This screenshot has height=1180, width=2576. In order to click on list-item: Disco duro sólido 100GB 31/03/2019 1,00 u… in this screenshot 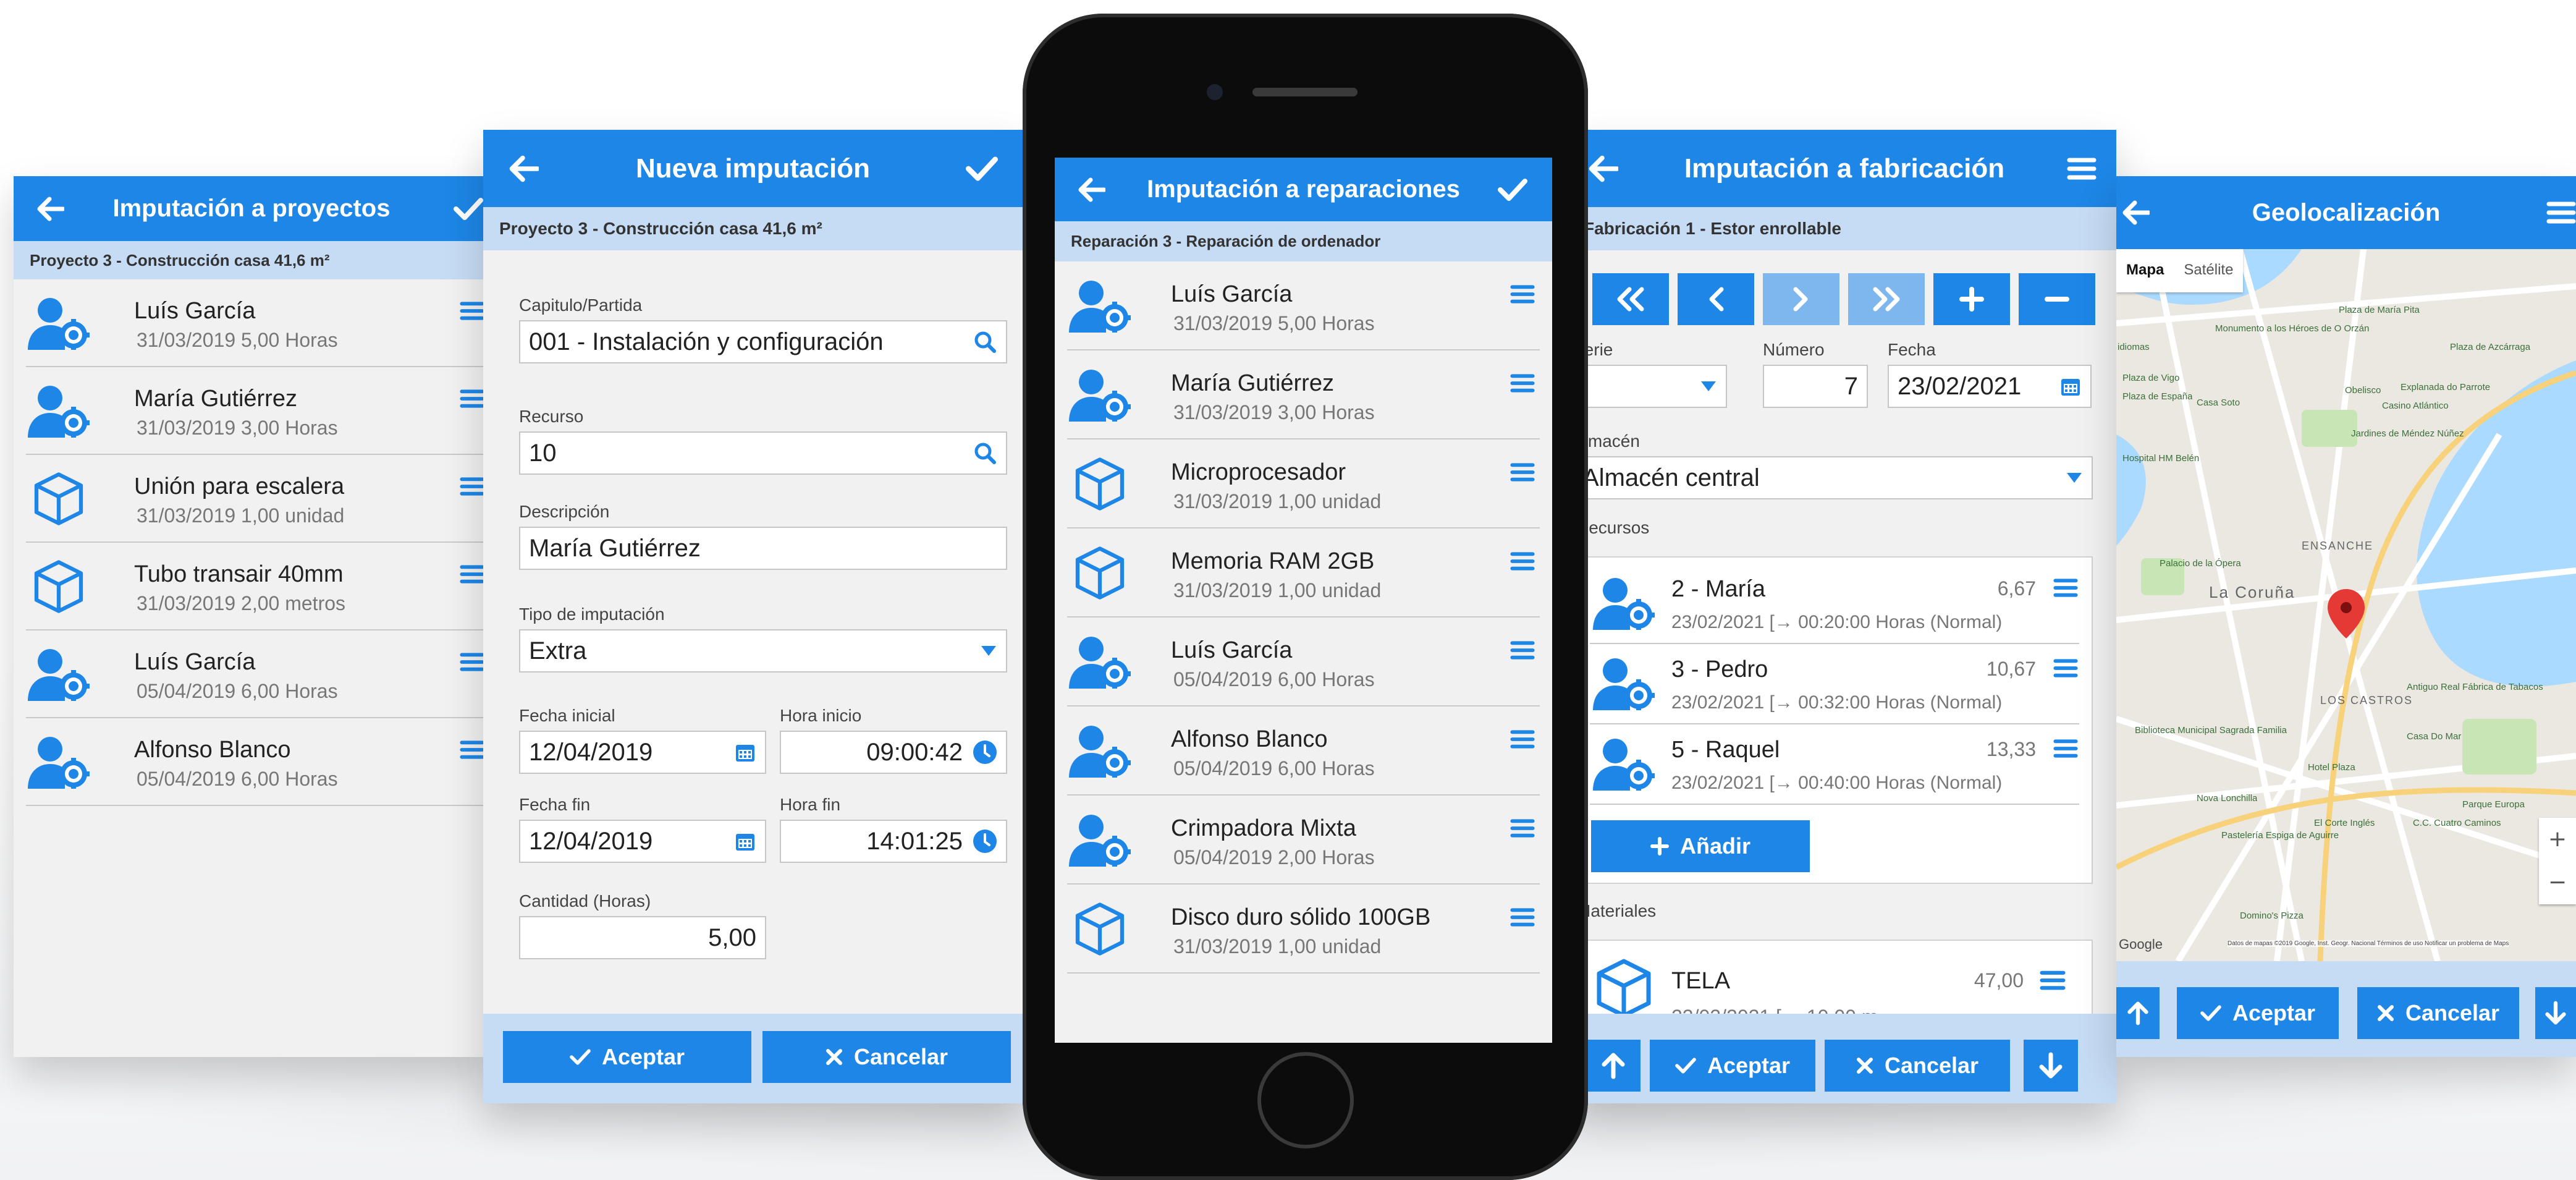, I will do `click(1303, 929)`.